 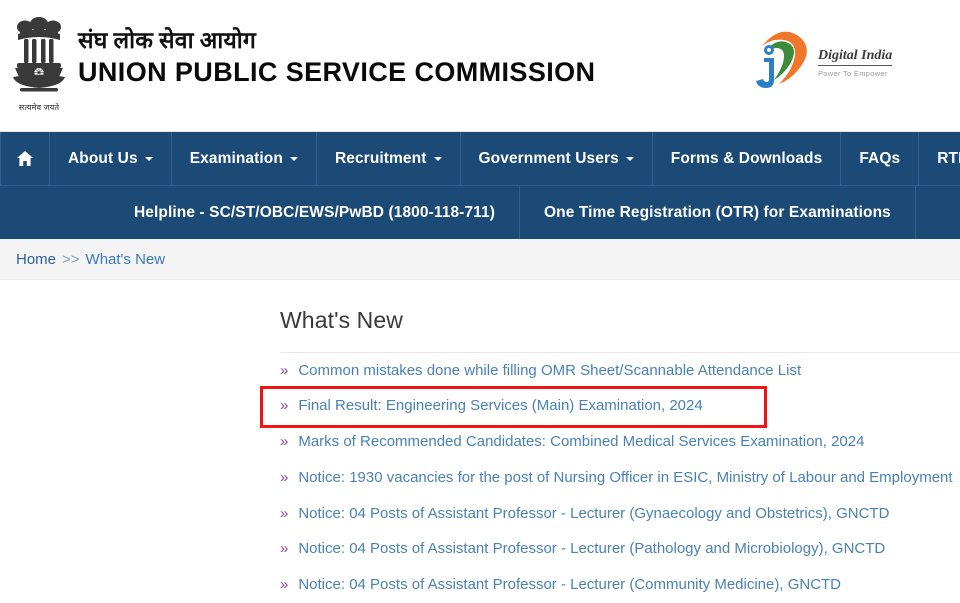 I want to click on nav-item-about-us: About Us, so click(x=111, y=158).